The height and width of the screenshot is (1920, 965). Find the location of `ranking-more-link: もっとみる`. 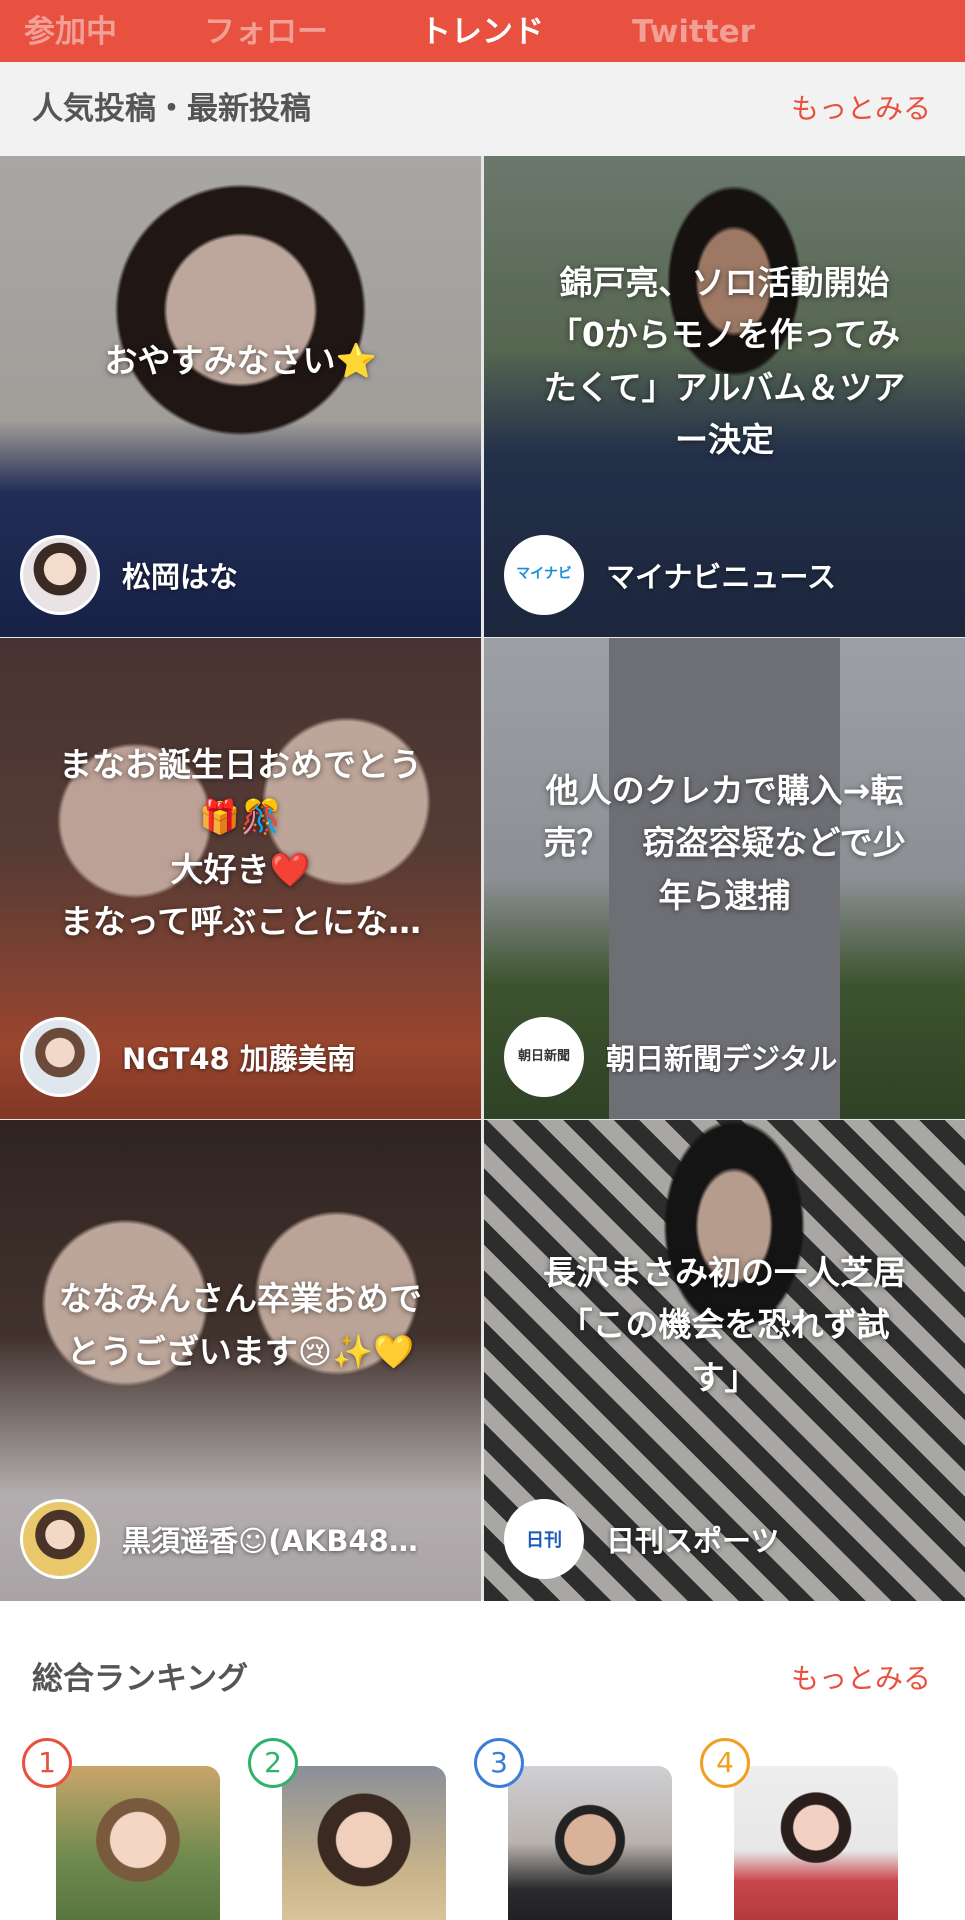

ranking-more-link: もっとみる is located at coordinates (861, 1679).